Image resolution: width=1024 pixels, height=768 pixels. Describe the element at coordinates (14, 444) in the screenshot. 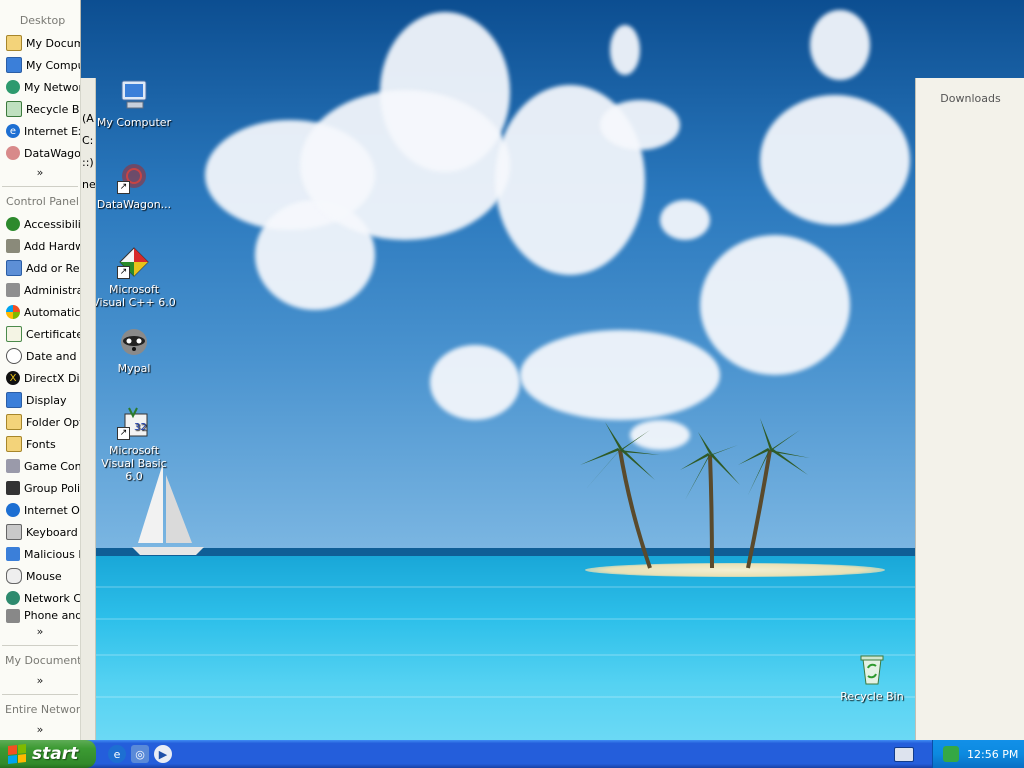

I see `fonts-icon` at that location.